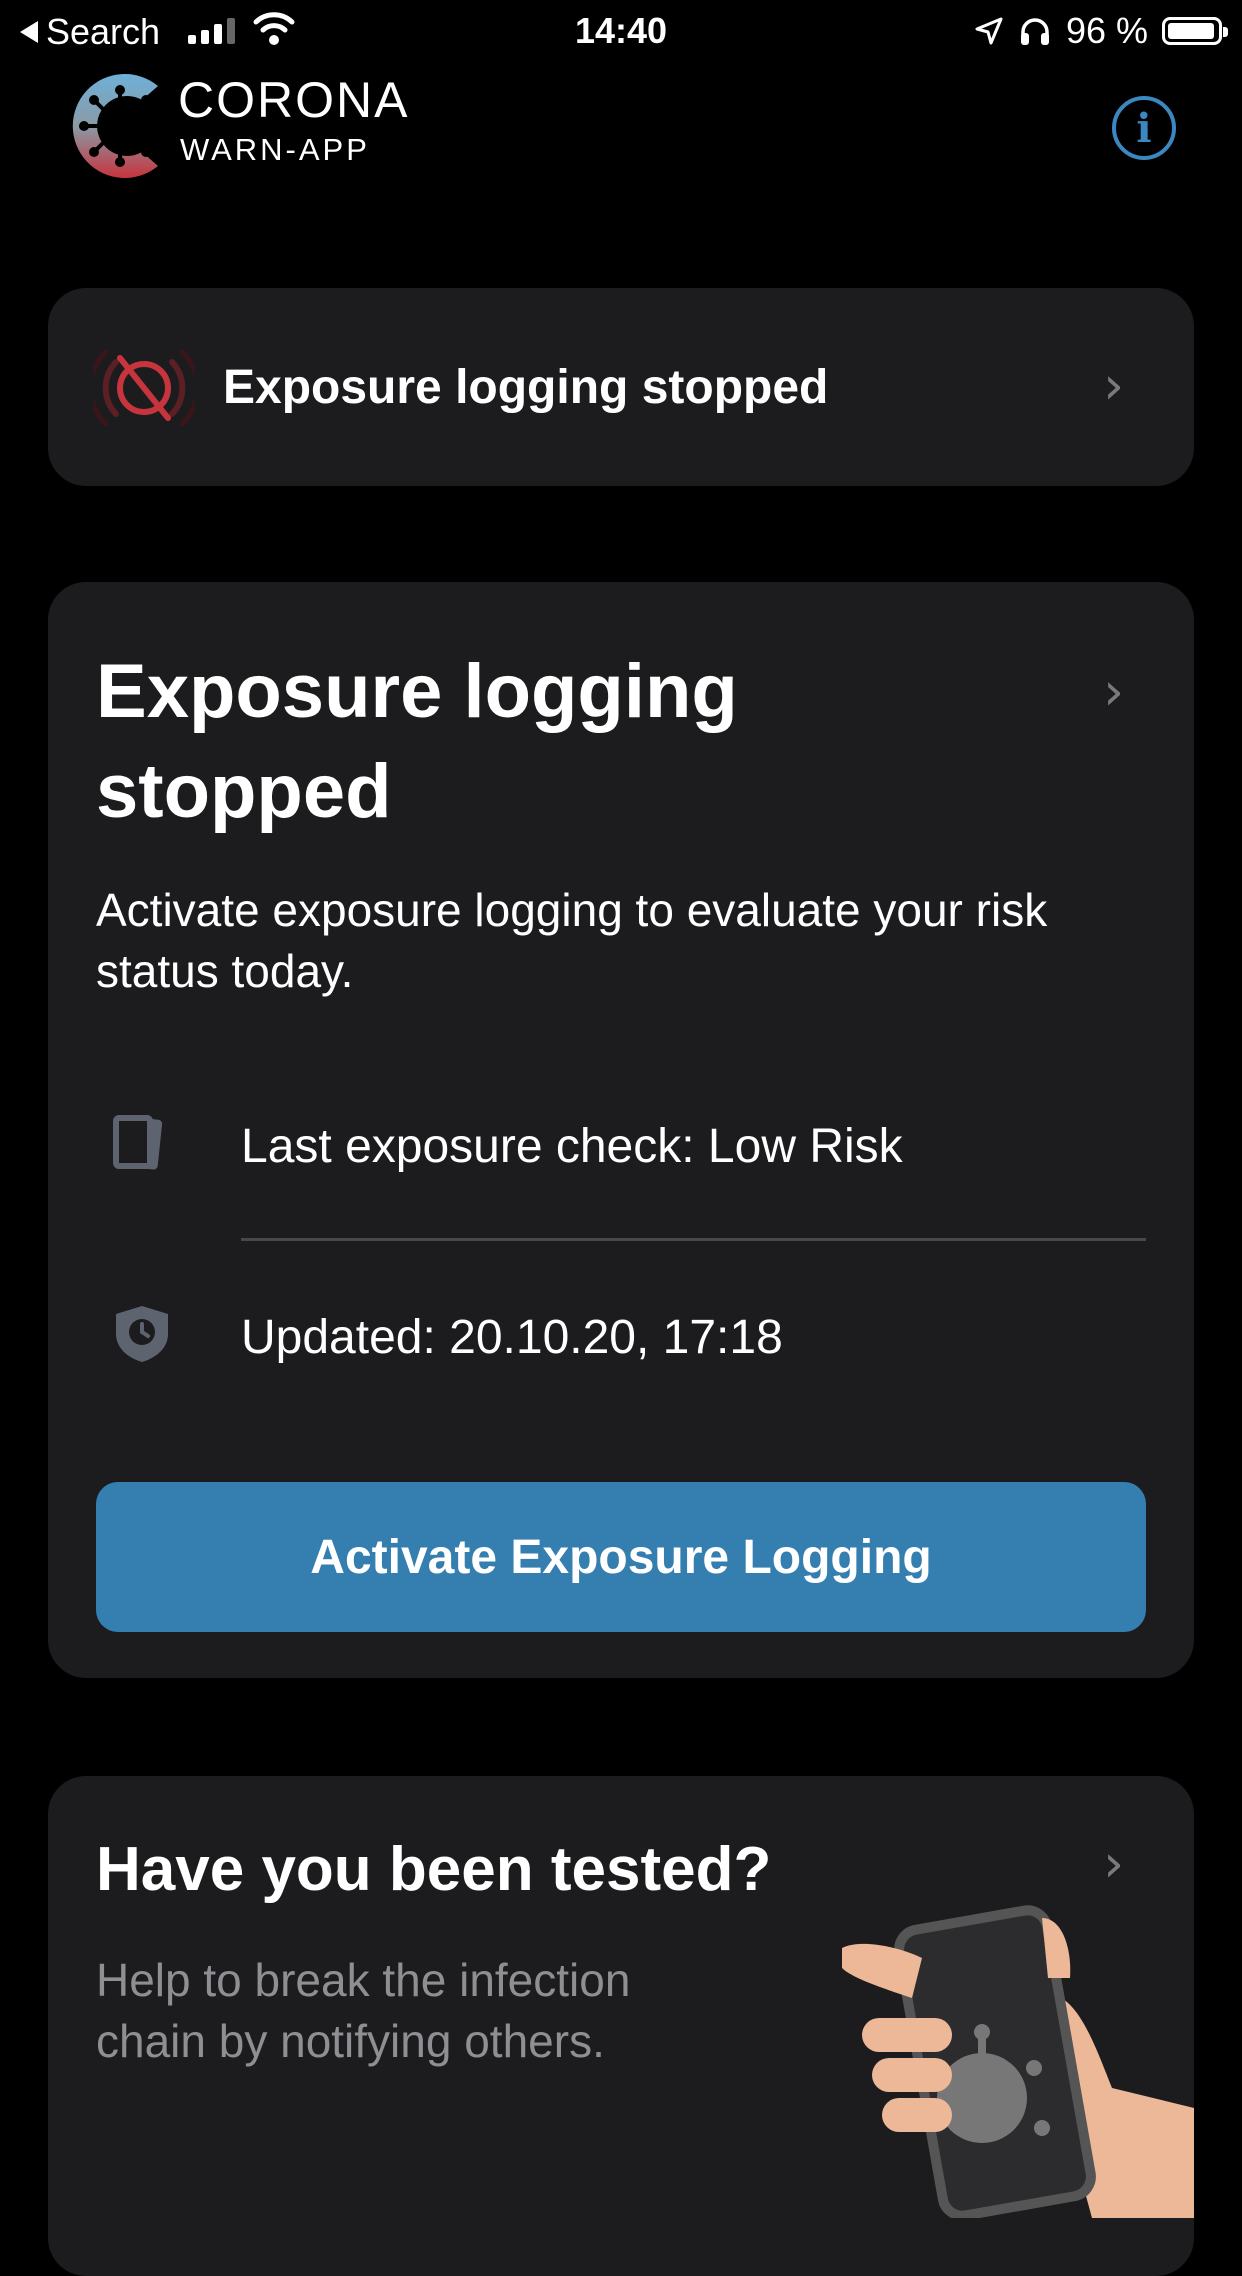 This screenshot has height=2276, width=1242. What do you see at coordinates (526, 387) in the screenshot?
I see `exposure-banner-title: Exposure logging stopped` at bounding box center [526, 387].